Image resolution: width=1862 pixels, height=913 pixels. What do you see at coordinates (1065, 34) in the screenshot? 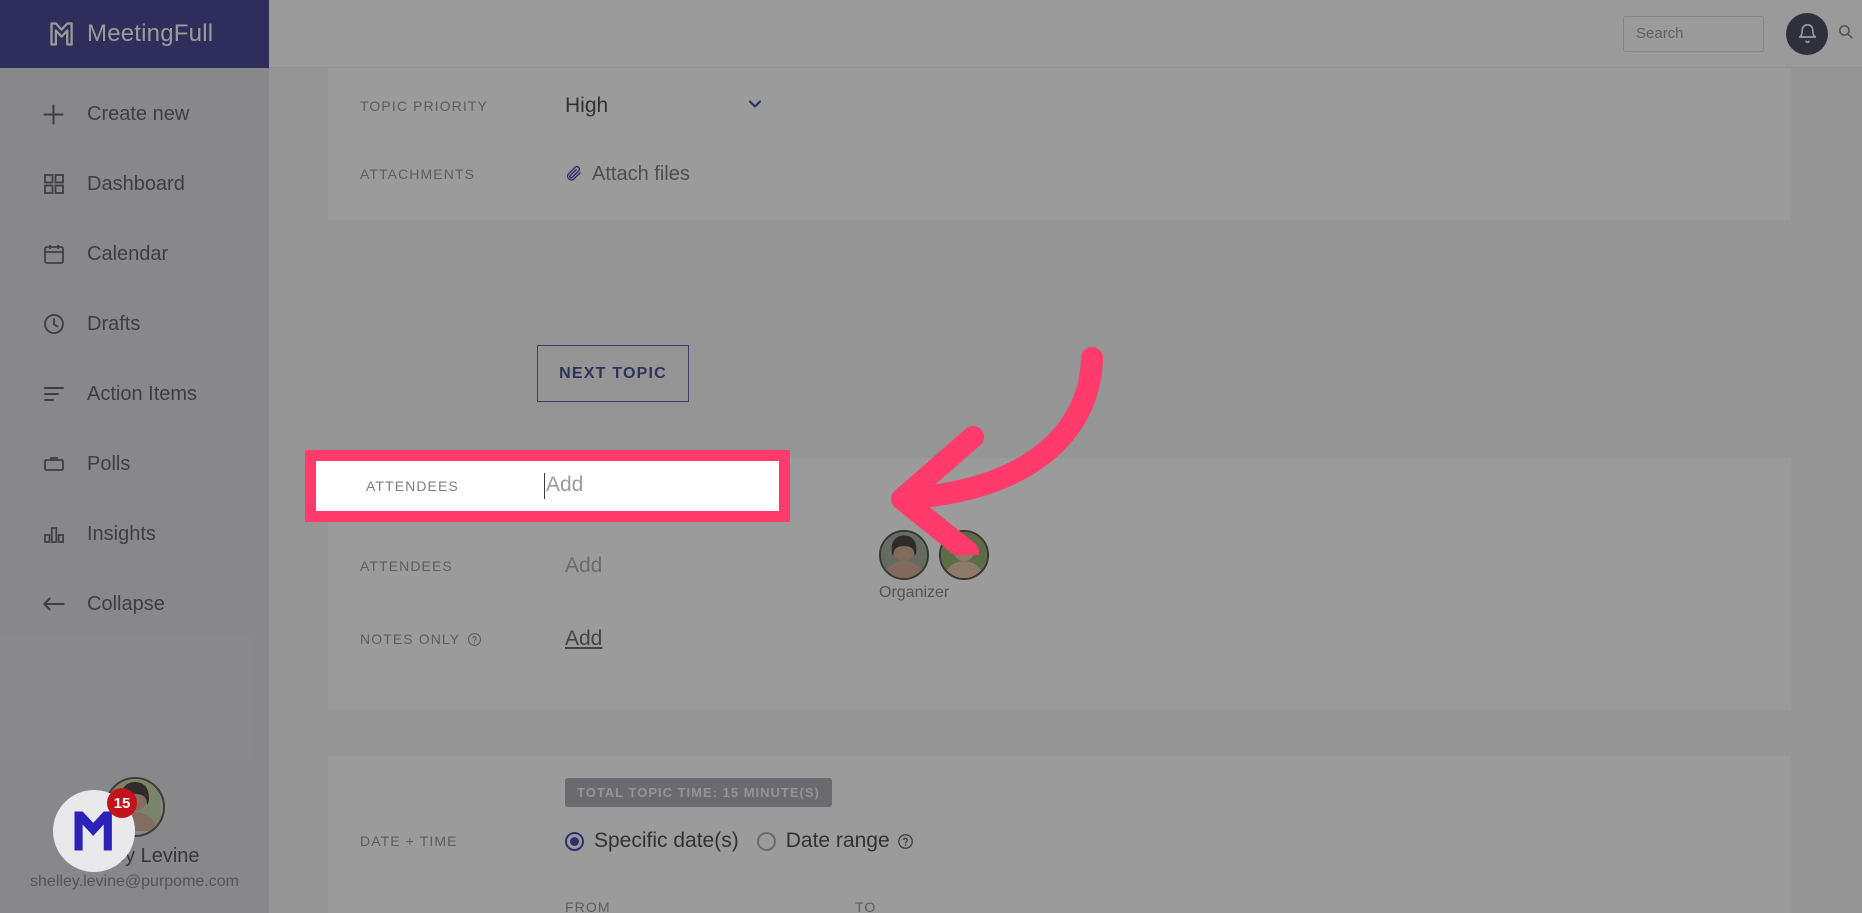
I see `topbar` at bounding box center [1065, 34].